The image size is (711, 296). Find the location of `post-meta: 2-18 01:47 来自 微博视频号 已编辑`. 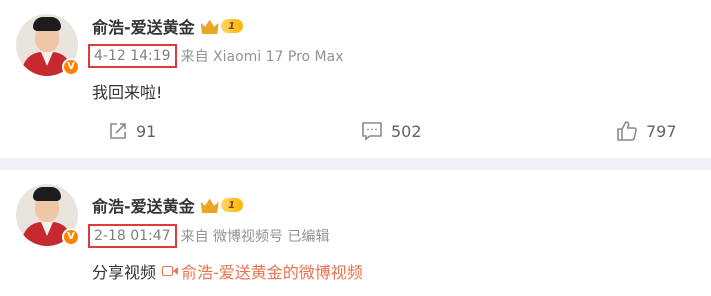

post-meta: 2-18 01:47 来自 微博视频号 已编辑 is located at coordinates (208, 236).